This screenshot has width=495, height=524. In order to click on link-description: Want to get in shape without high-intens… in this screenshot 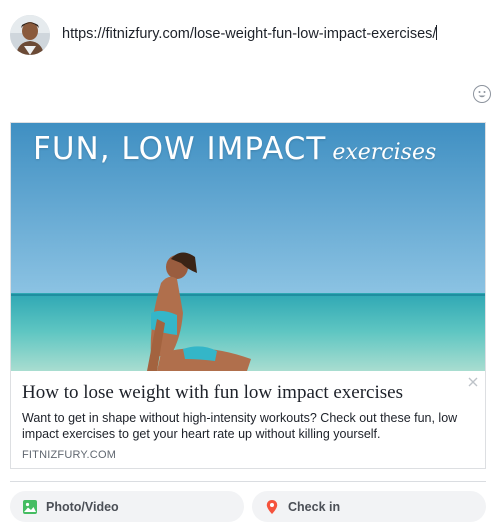, I will do `click(240, 426)`.